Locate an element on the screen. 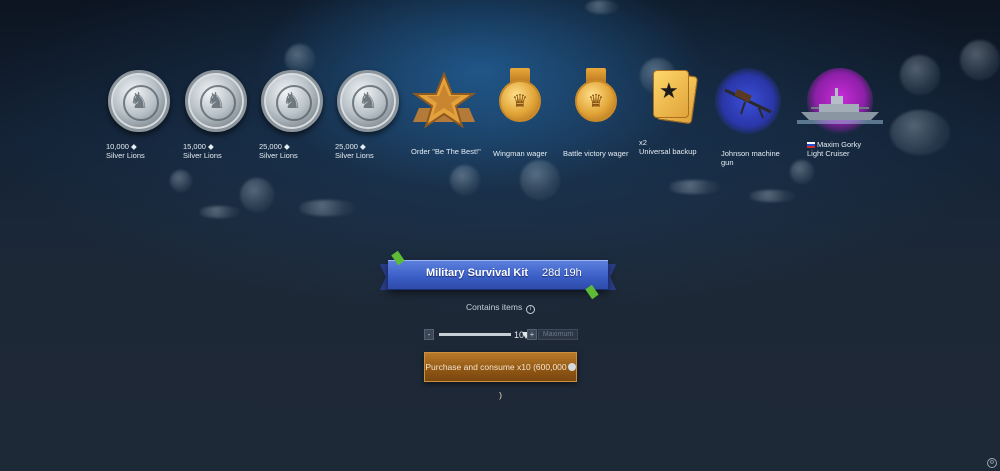 This screenshot has width=1000, height=471. contains-label: Contains items is located at coordinates (494, 307).